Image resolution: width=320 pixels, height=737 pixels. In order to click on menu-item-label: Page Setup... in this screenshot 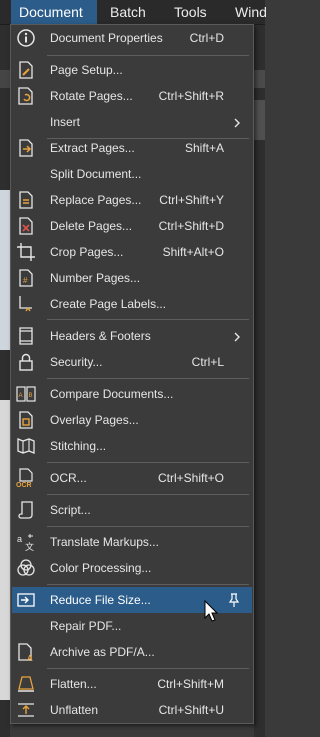, I will do `click(86, 70)`.